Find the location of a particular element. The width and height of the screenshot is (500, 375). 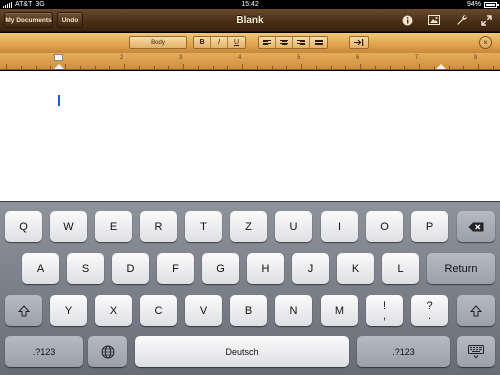

key-s: S is located at coordinates (85, 268).